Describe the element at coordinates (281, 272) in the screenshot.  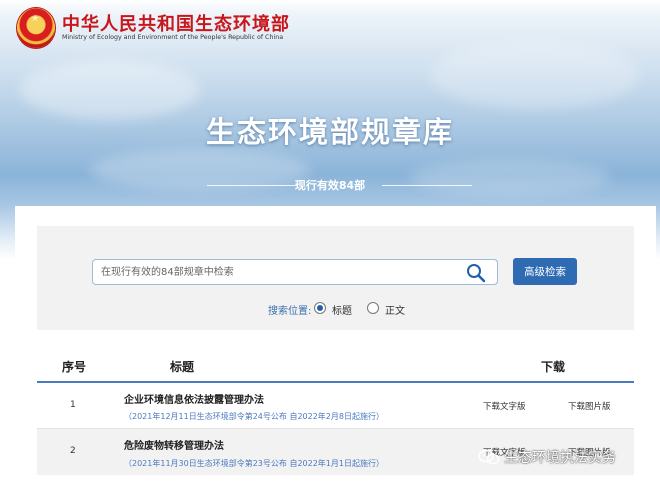
I see `search-input` at that location.